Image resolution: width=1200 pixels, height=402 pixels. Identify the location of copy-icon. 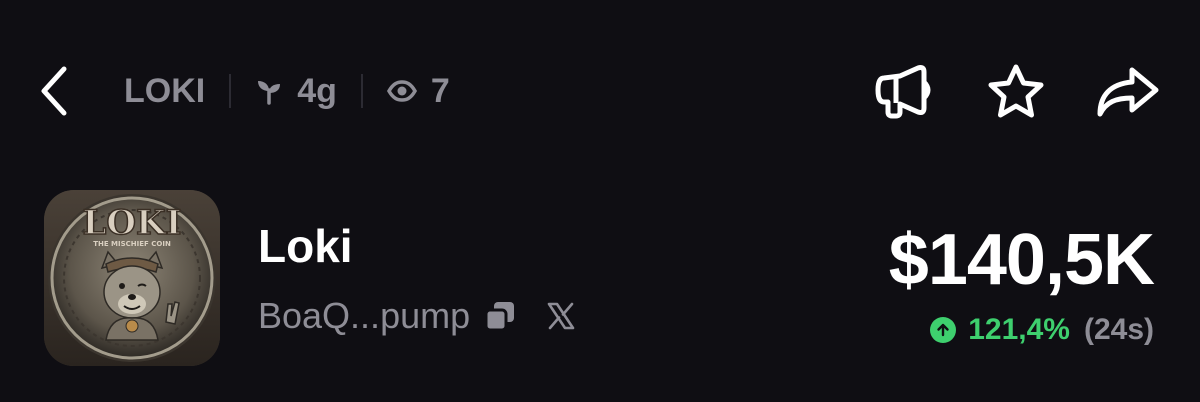
(499, 317).